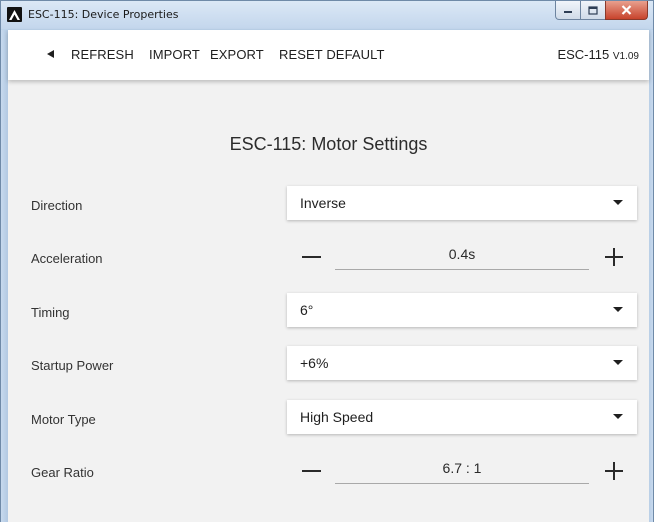 The width and height of the screenshot is (654, 522). What do you see at coordinates (4, 276) in the screenshot?
I see `window-left-border` at bounding box center [4, 276].